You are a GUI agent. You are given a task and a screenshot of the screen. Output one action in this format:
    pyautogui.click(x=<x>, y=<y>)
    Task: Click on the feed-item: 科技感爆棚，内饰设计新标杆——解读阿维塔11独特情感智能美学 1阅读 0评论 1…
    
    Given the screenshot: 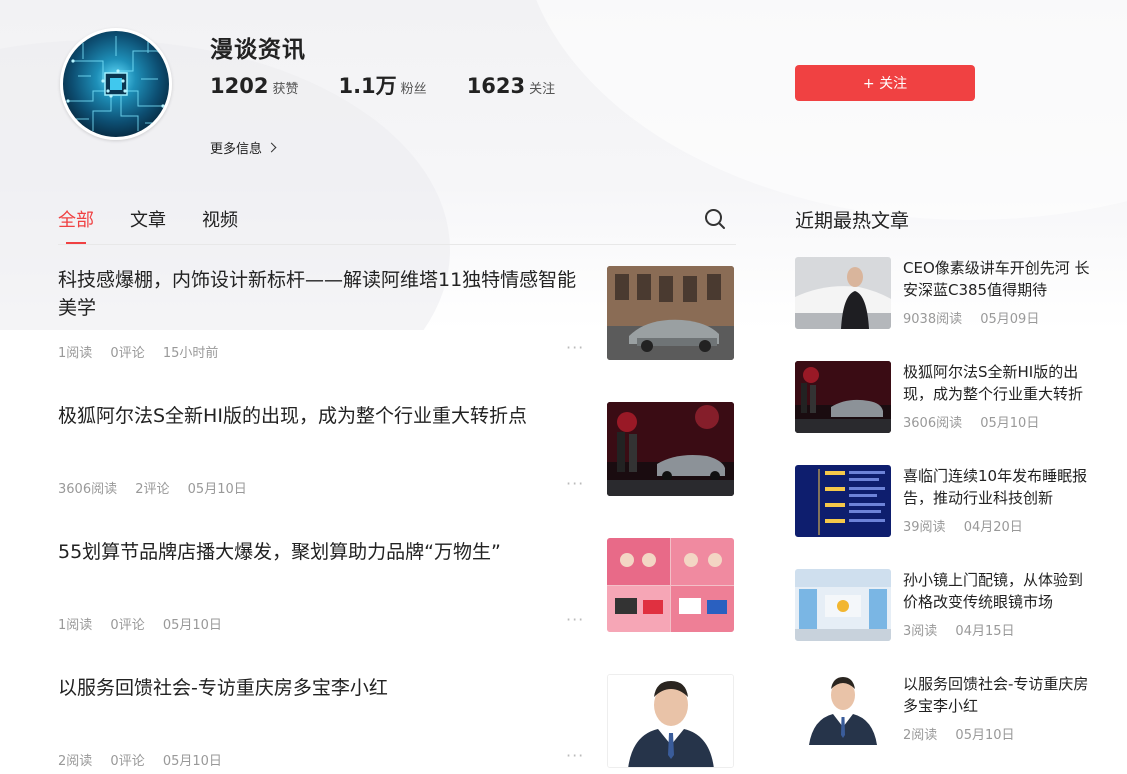 What is the action you would take?
    pyautogui.click(x=397, y=316)
    